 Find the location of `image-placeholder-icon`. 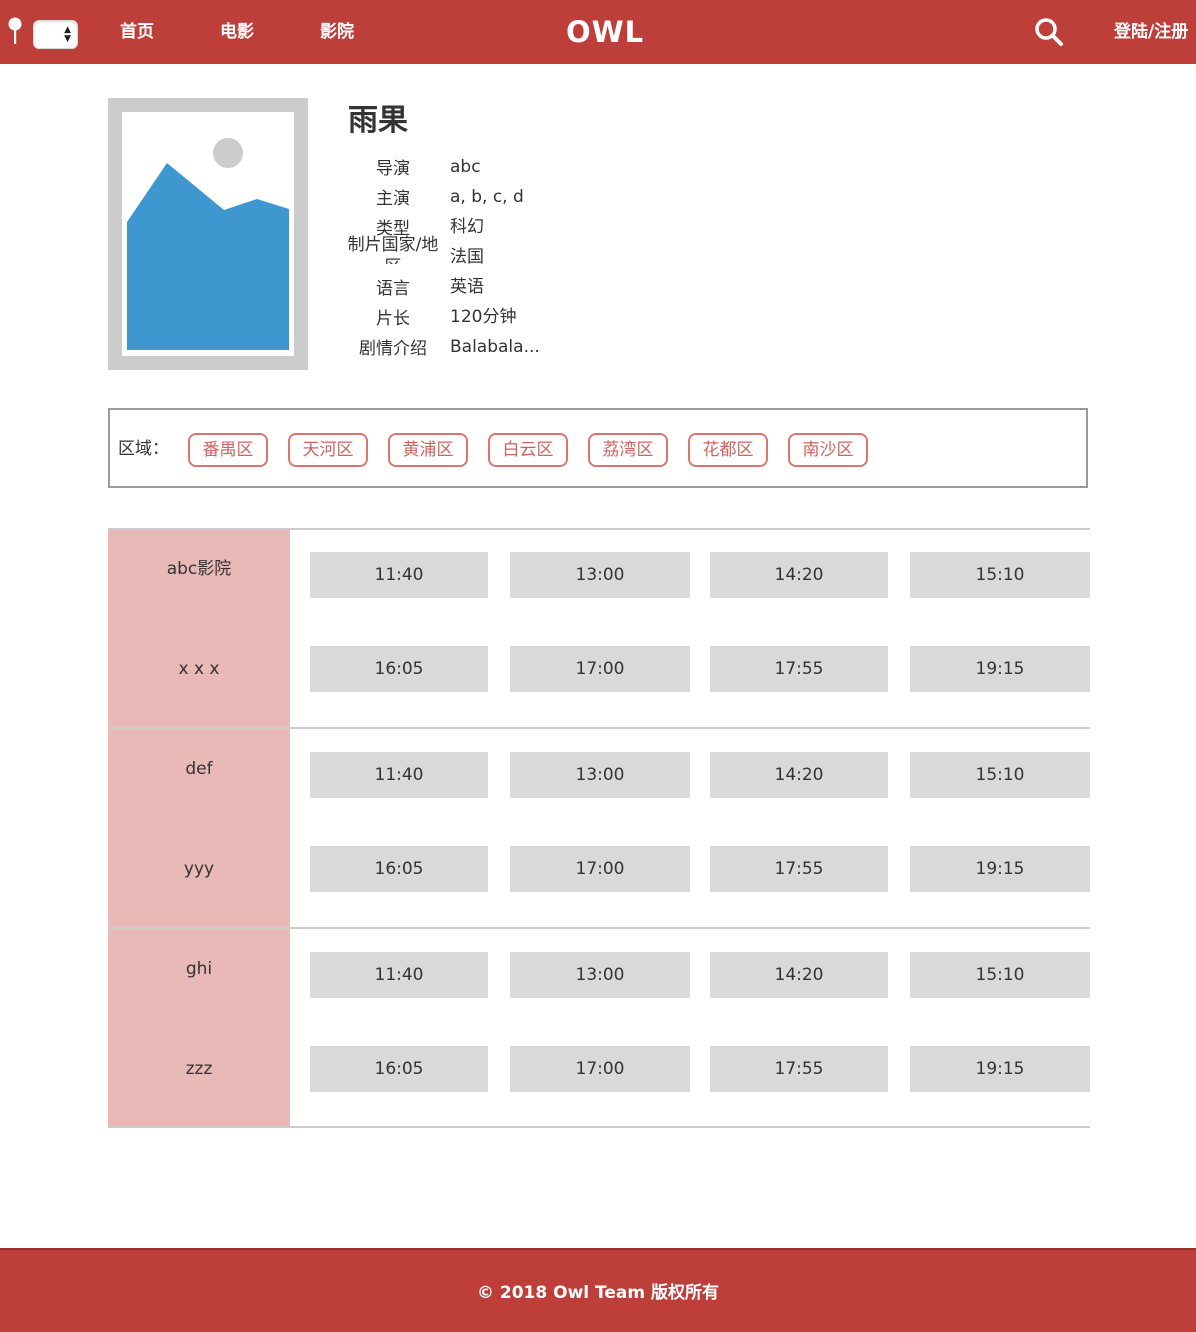

image-placeholder-icon is located at coordinates (208, 244).